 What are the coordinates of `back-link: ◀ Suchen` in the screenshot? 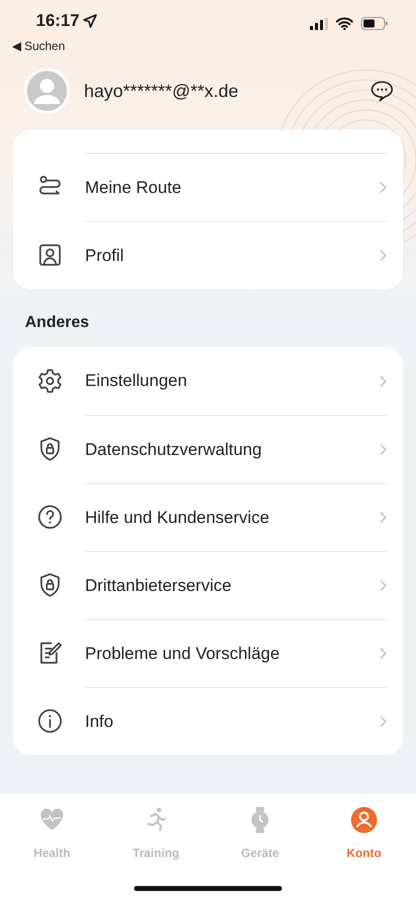 It's located at (39, 45).